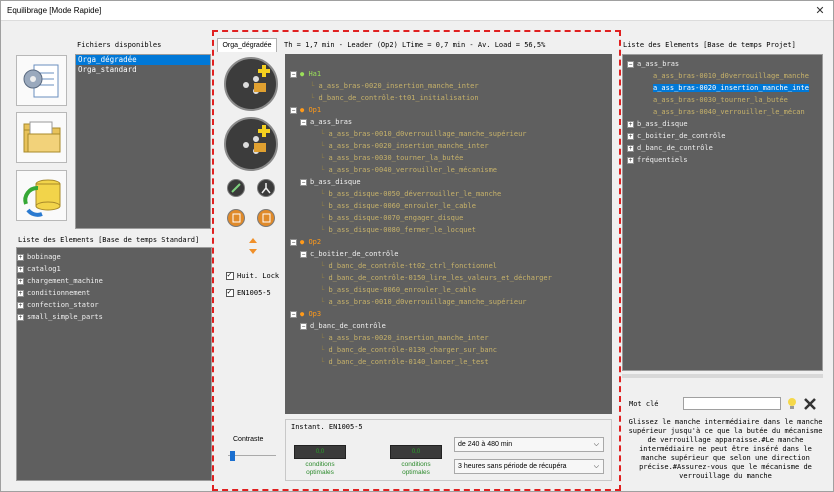 The image size is (834, 492). I want to click on project-item-label: b_ass_disque, so click(662, 124).